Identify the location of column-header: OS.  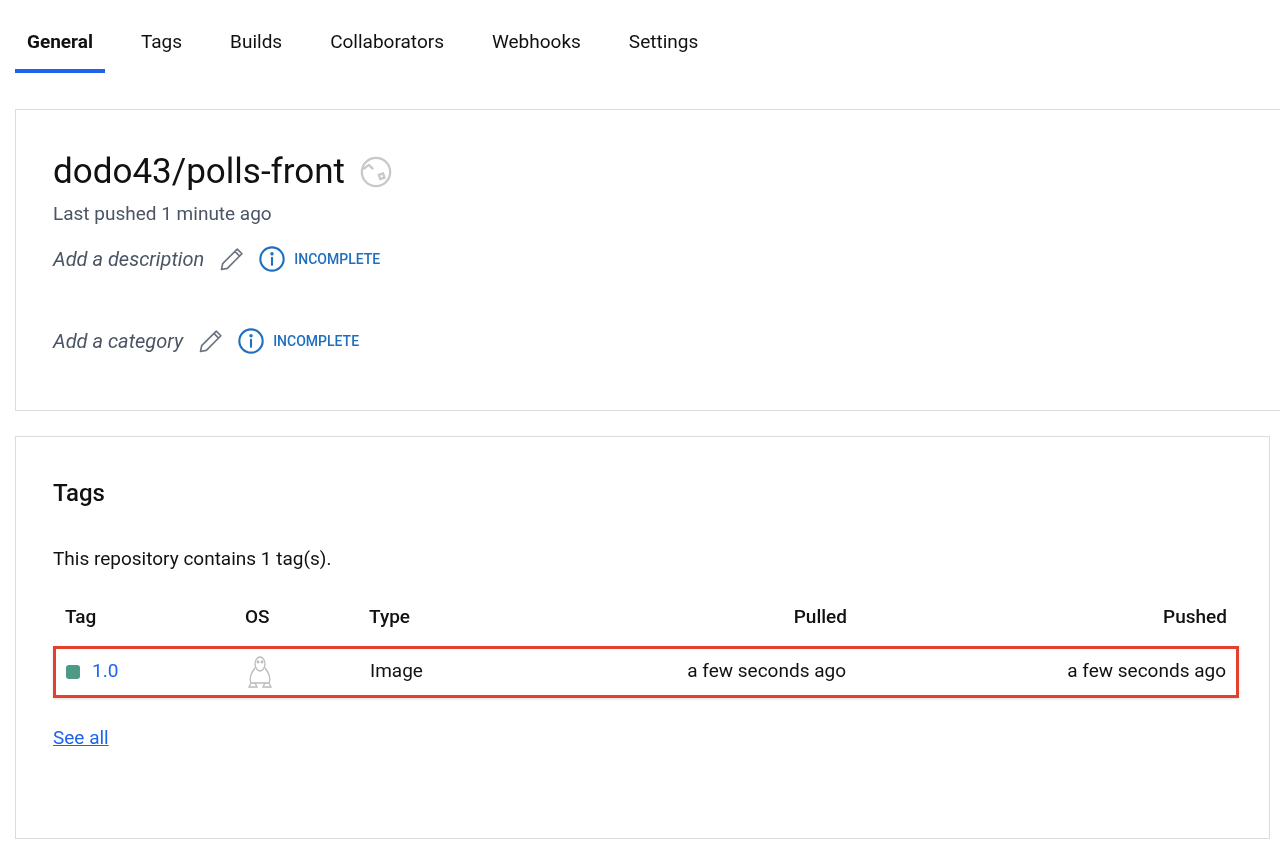
(258, 617).